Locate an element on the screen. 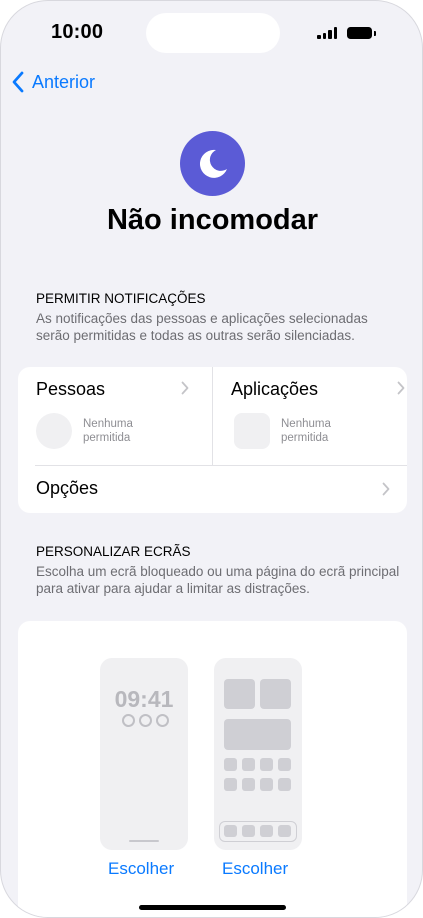  home-indicator is located at coordinates (212, 907).